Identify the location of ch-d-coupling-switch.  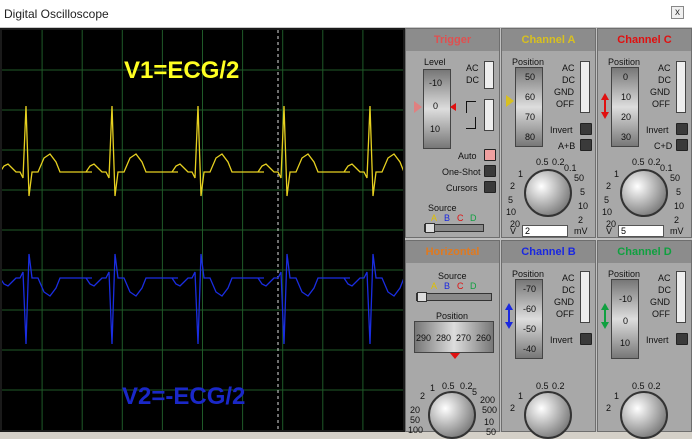
(681, 297).